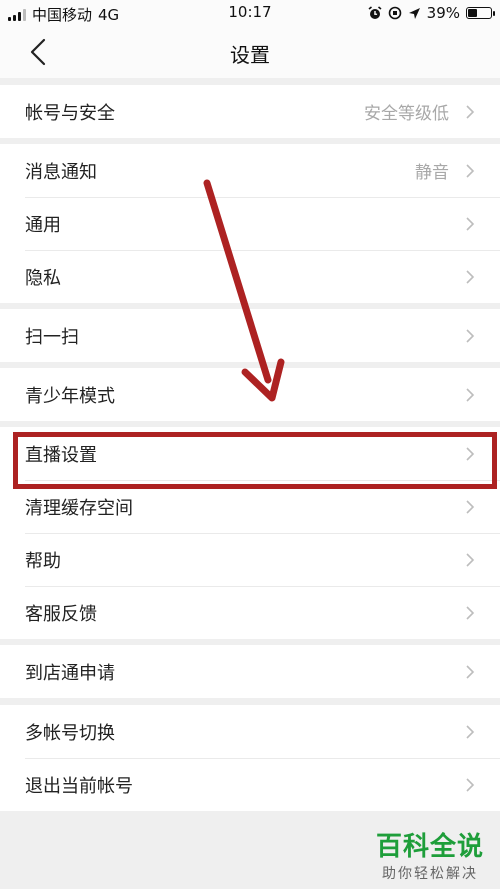 This screenshot has width=500, height=889. What do you see at coordinates (70, 396) in the screenshot?
I see `settings-item-label: 青少年模式` at bounding box center [70, 396].